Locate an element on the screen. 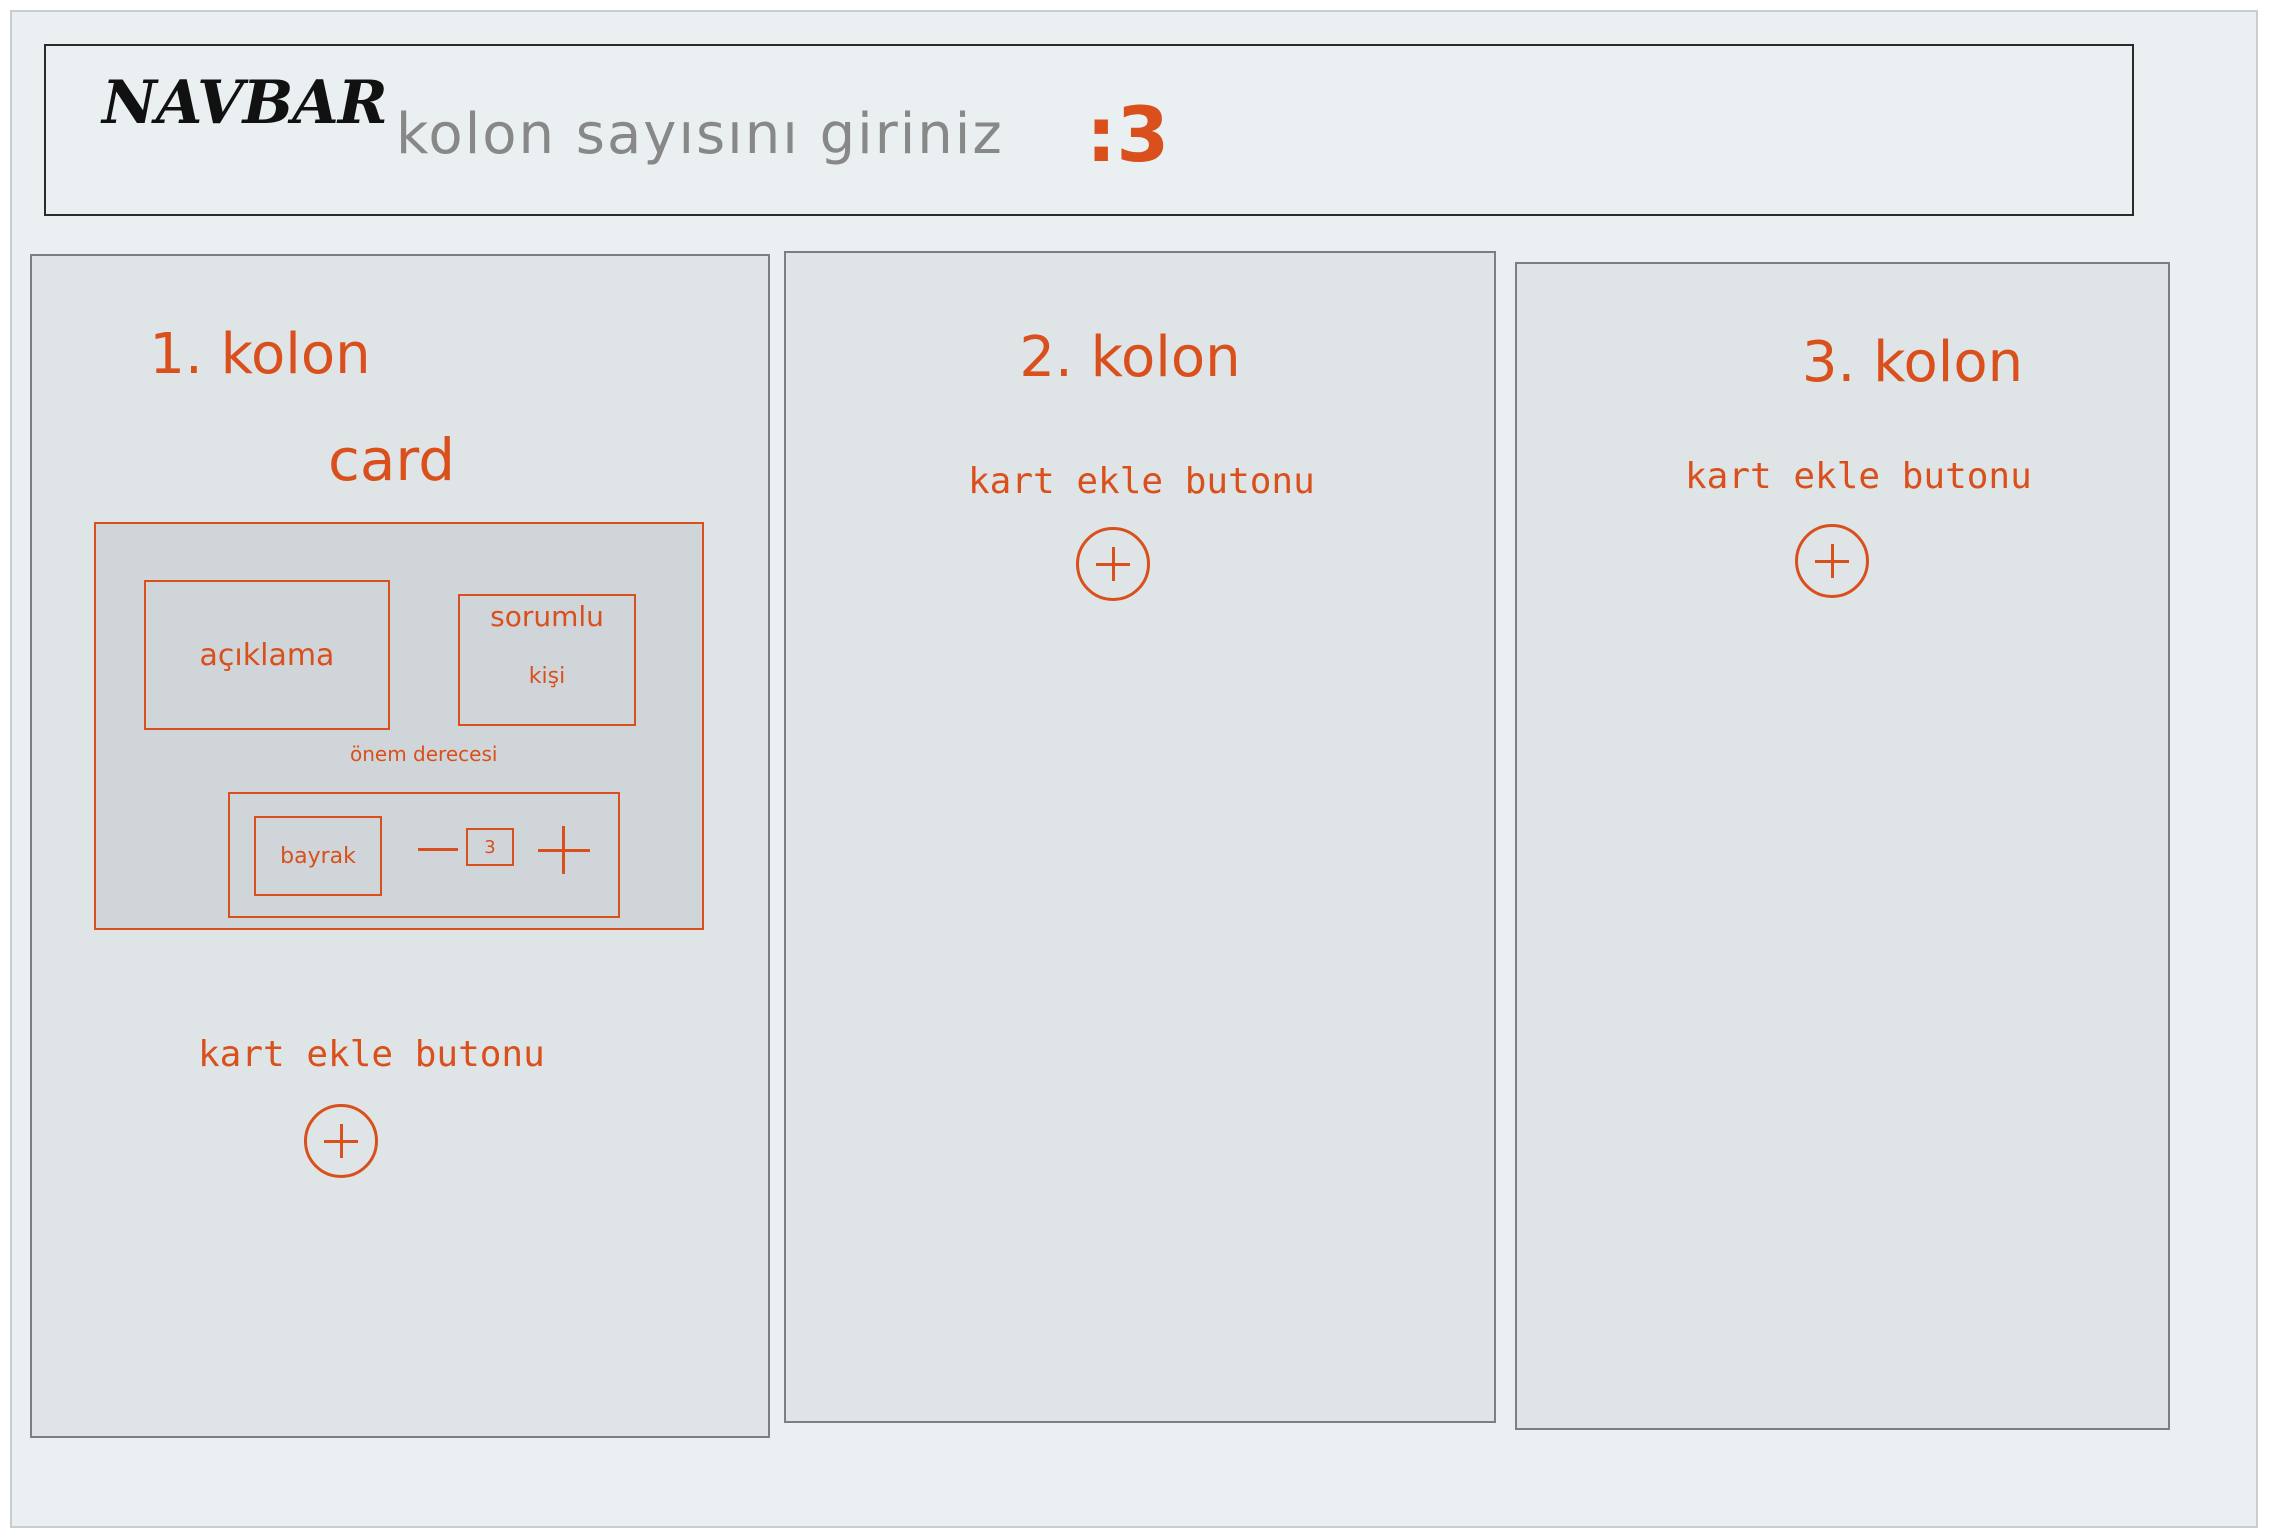  responsible-label: sorumlu is located at coordinates (547, 616).